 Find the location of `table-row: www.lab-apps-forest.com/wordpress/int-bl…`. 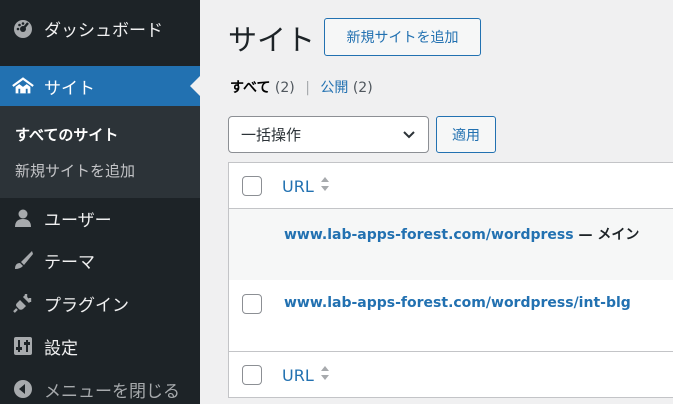

table-row: www.lab-apps-forest.com/wordpress/int-bl… is located at coordinates (451, 316).